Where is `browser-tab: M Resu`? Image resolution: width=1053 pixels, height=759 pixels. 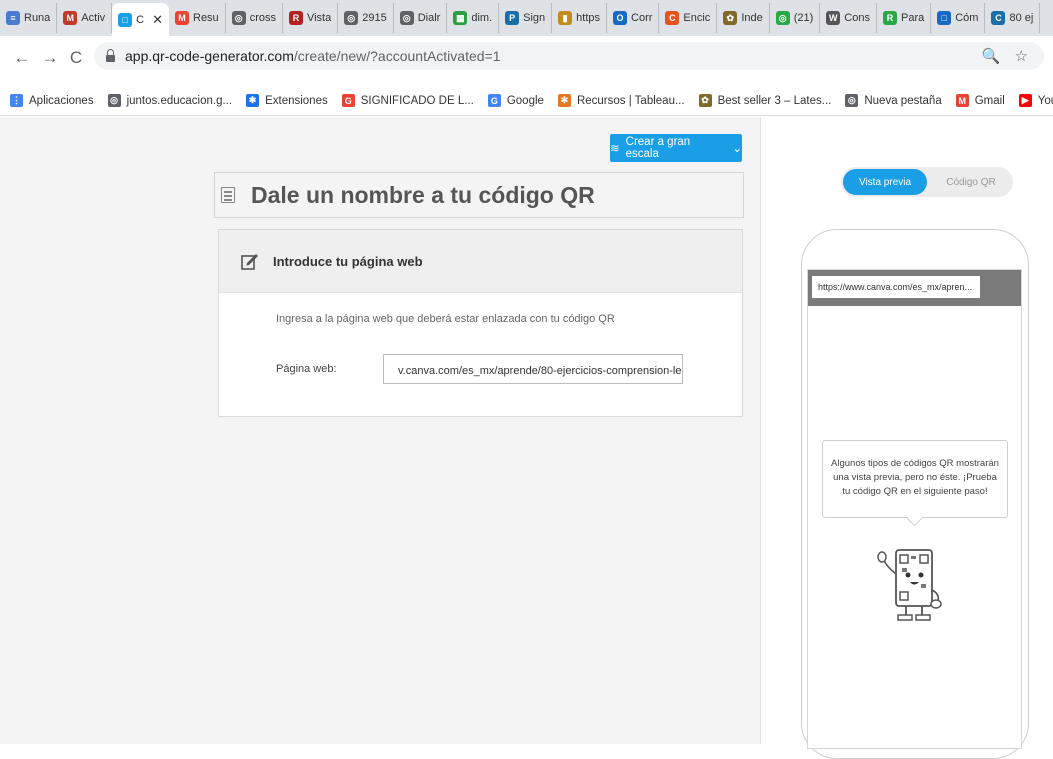
browser-tab: M Resu is located at coordinates (197, 18).